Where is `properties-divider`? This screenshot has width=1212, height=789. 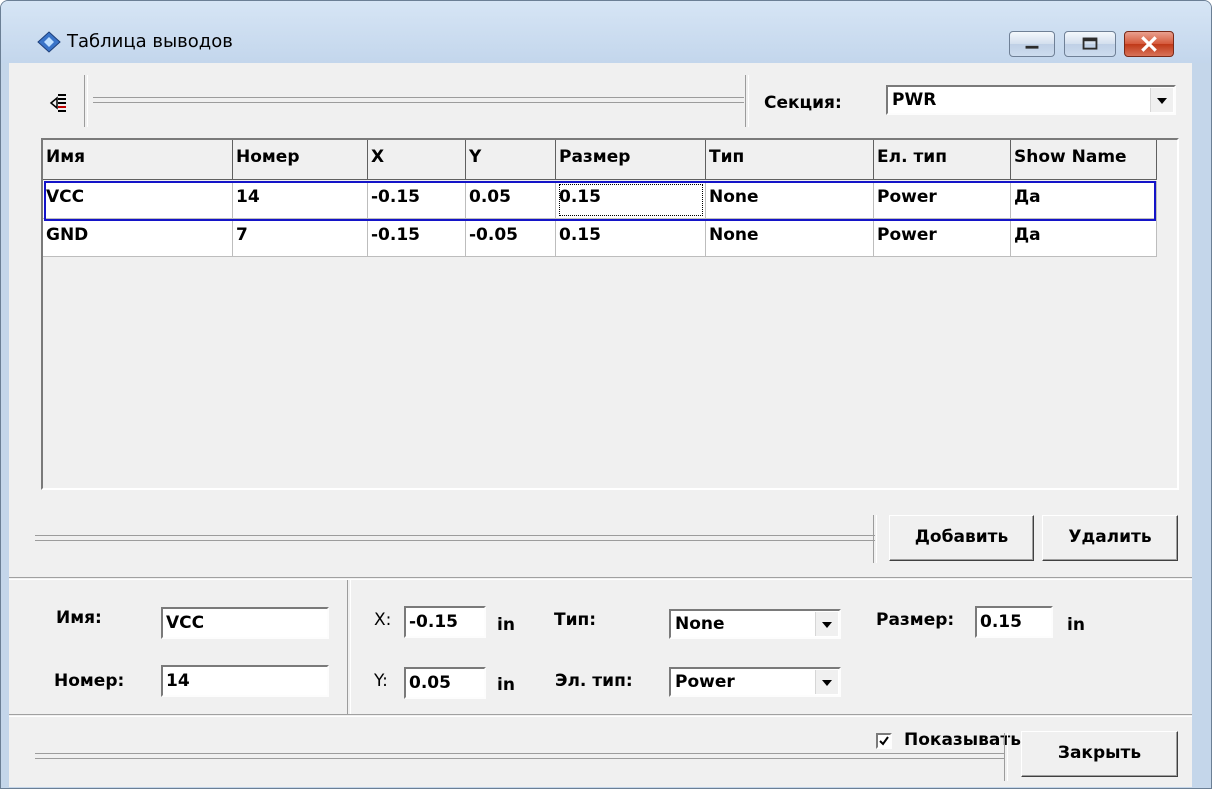 properties-divider is located at coordinates (349, 647).